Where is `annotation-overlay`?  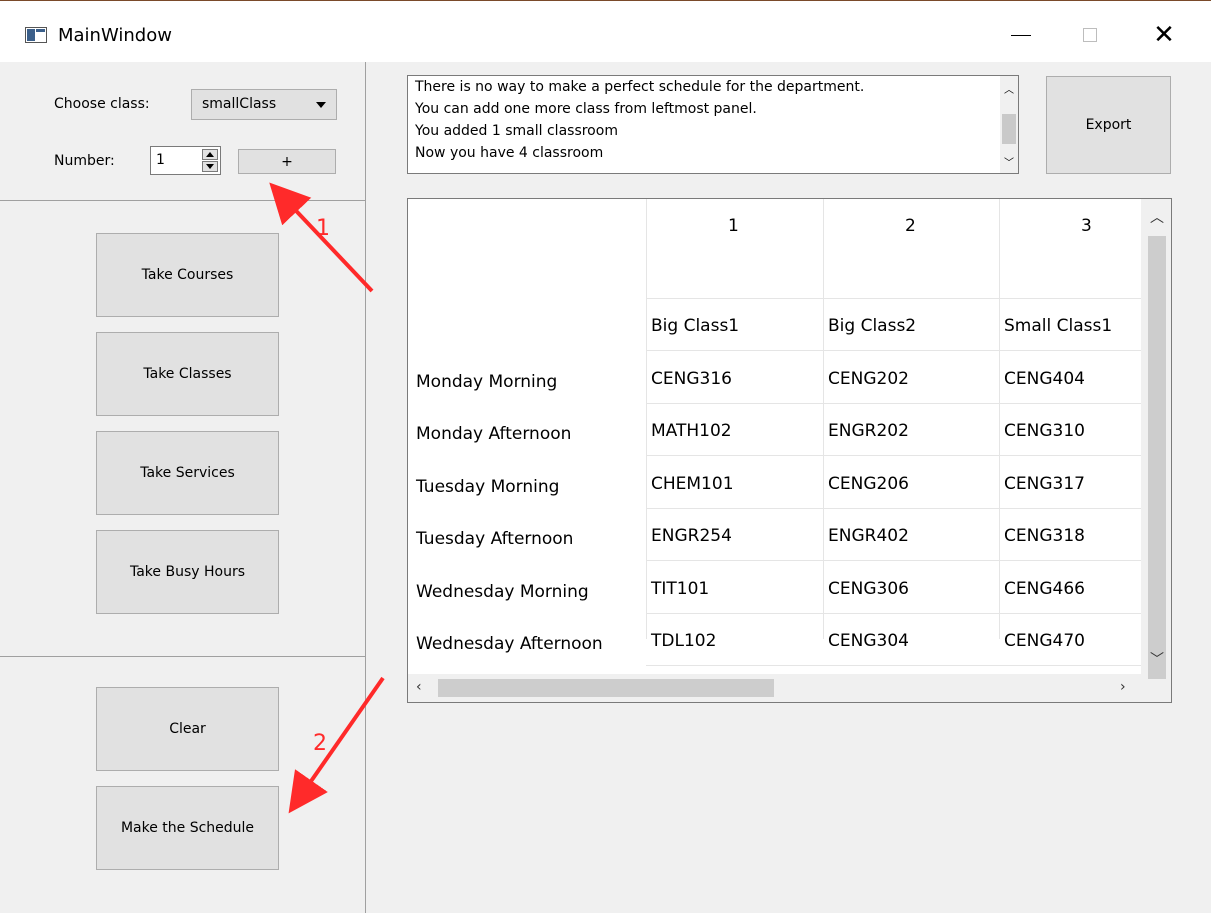 annotation-overlay is located at coordinates (327, 498).